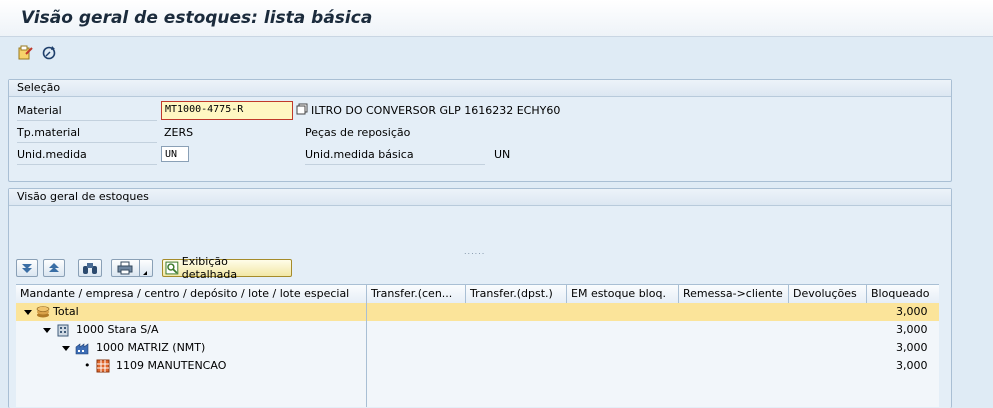  What do you see at coordinates (66, 311) in the screenshot?
I see `tree-row-label: Total` at bounding box center [66, 311].